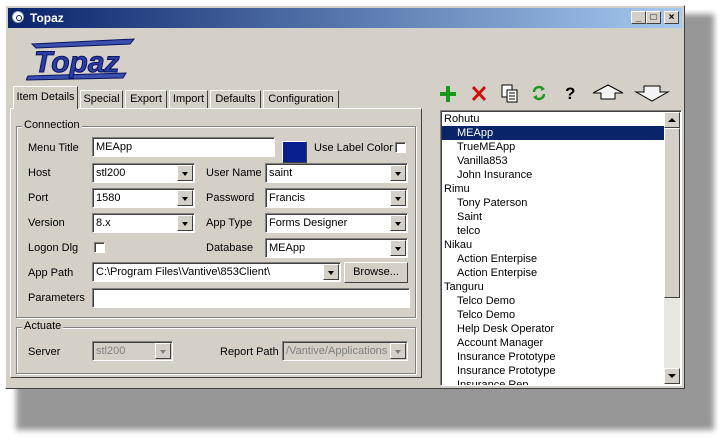 The image size is (719, 438). What do you see at coordinates (43, 326) in the screenshot?
I see `actuate-legend: Actuate` at bounding box center [43, 326].